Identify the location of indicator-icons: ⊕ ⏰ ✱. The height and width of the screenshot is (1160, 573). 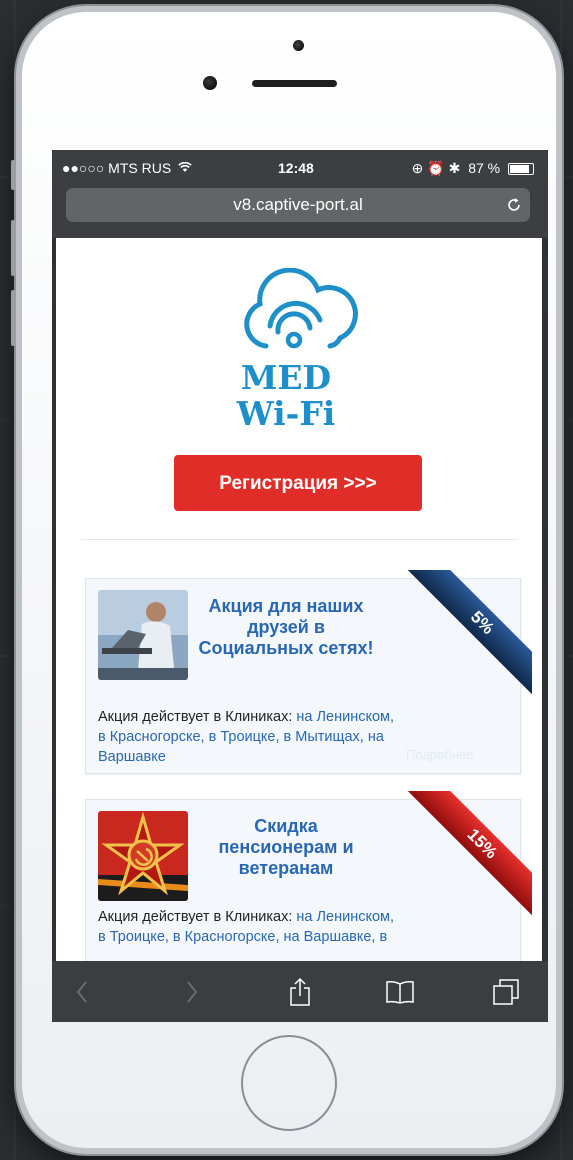
(436, 168).